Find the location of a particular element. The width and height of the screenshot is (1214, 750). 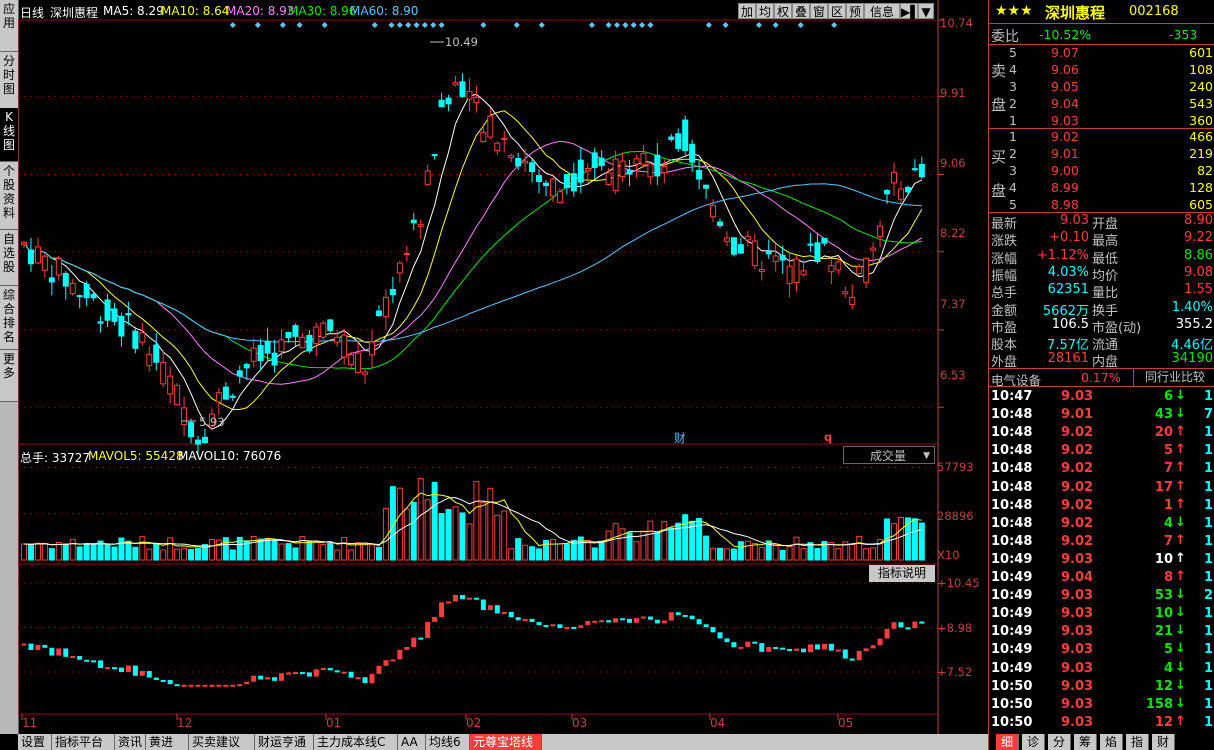

left-tab-5: 自选股 is located at coordinates (9, 258).